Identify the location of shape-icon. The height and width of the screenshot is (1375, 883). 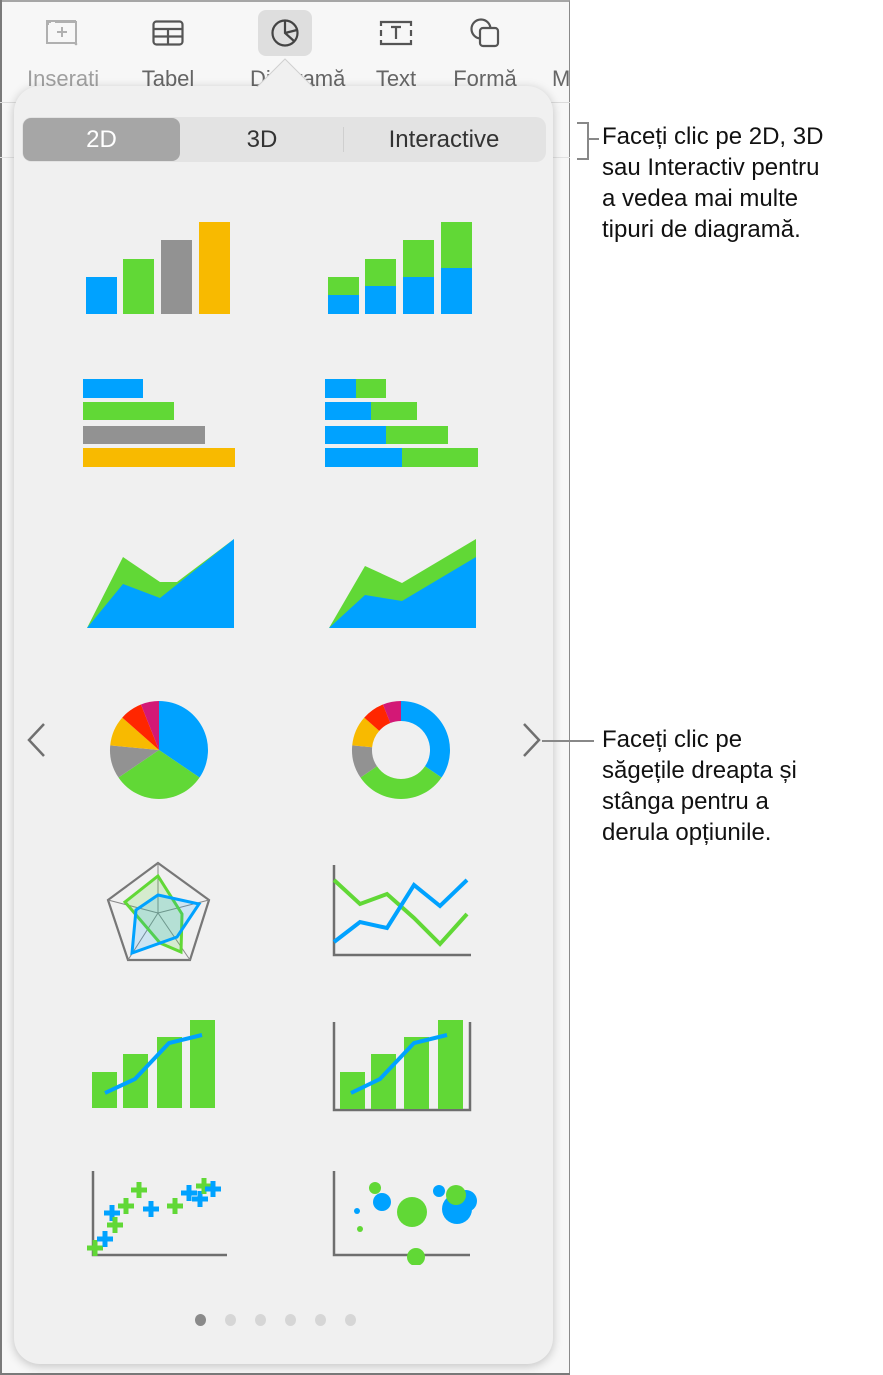
(485, 33).